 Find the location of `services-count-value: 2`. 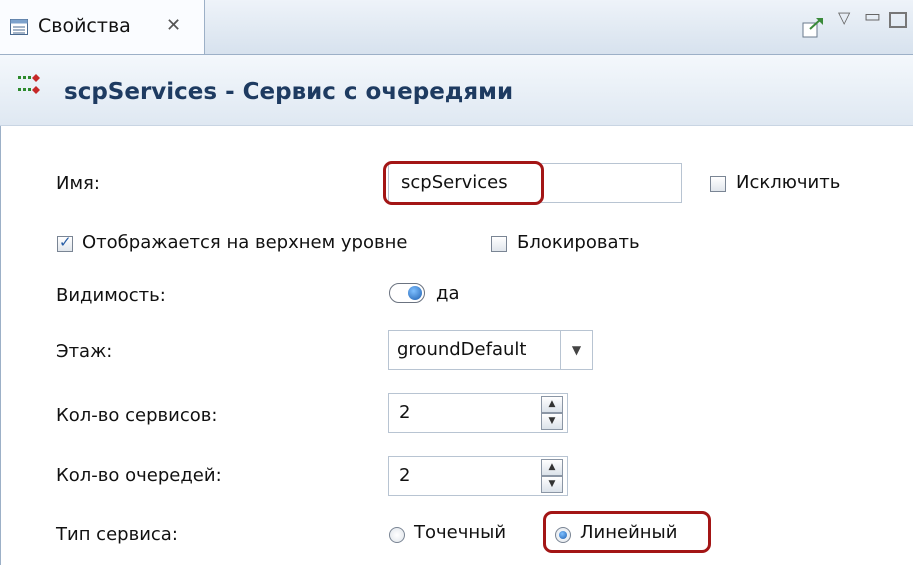

services-count-value: 2 is located at coordinates (405, 412).